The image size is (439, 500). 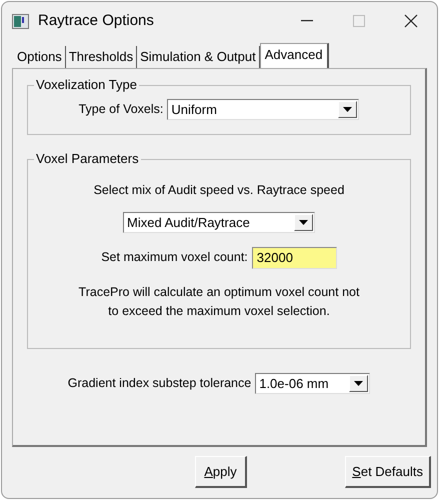 I want to click on field-label: Set maximum voxel count:, so click(x=174, y=257).